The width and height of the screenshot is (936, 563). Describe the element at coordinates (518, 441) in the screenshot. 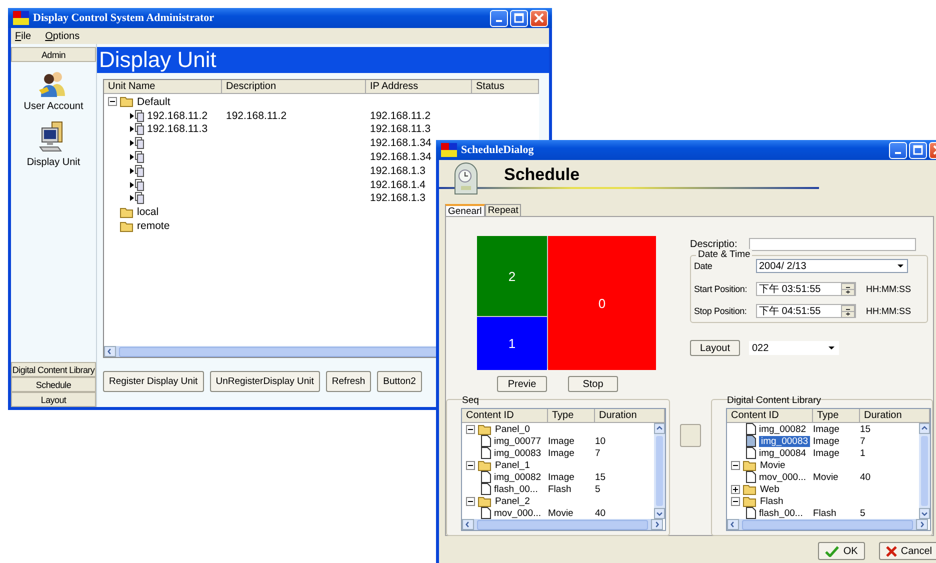

I see `tree-item-label: img_00077` at that location.